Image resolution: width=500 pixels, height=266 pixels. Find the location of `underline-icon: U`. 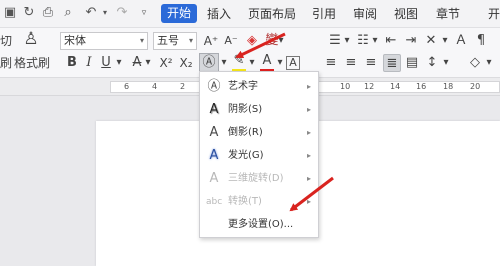

underline-icon: U is located at coordinates (106, 63).